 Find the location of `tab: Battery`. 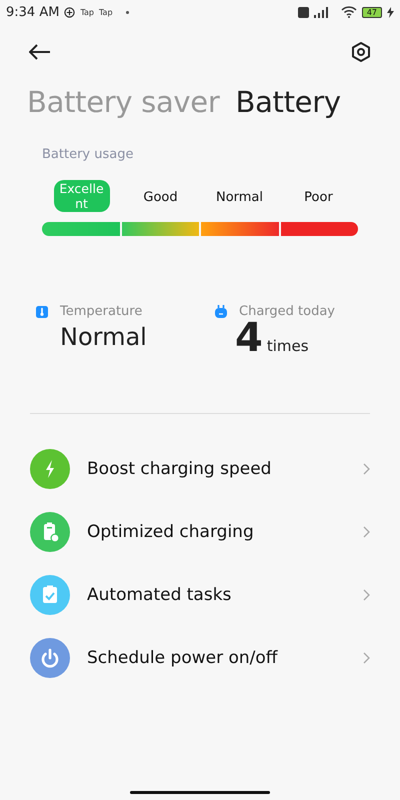

tab: Battery is located at coordinates (288, 102).